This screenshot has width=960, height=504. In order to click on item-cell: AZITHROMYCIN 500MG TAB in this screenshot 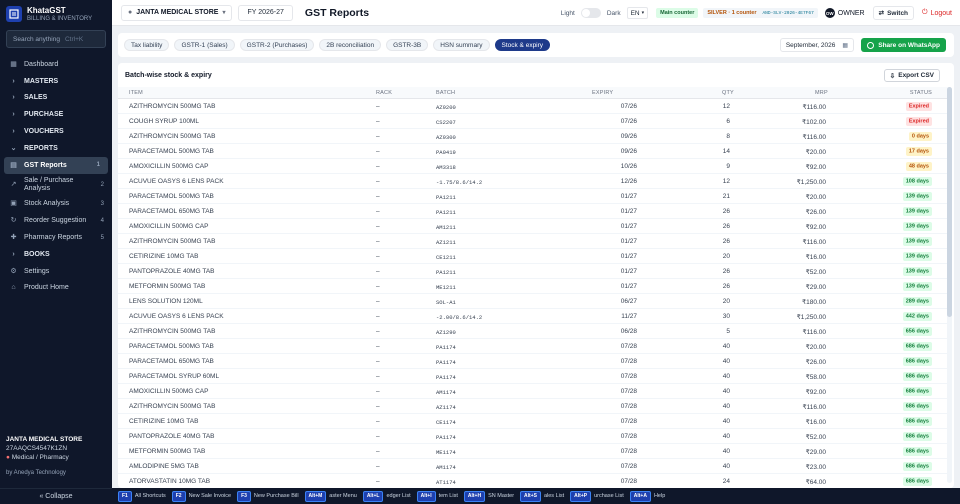, I will do `click(172, 106)`.